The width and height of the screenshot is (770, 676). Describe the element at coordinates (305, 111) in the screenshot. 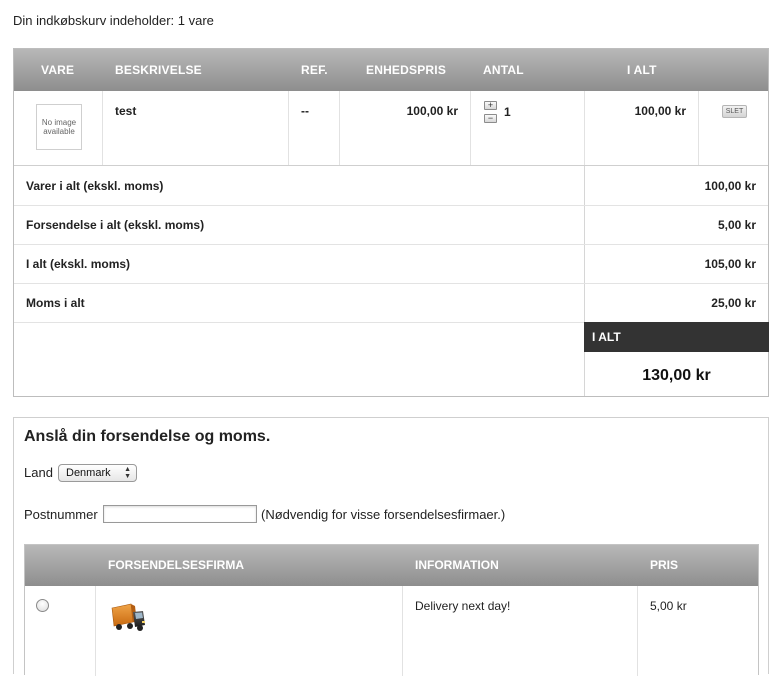

I see `item-ref: --` at that location.